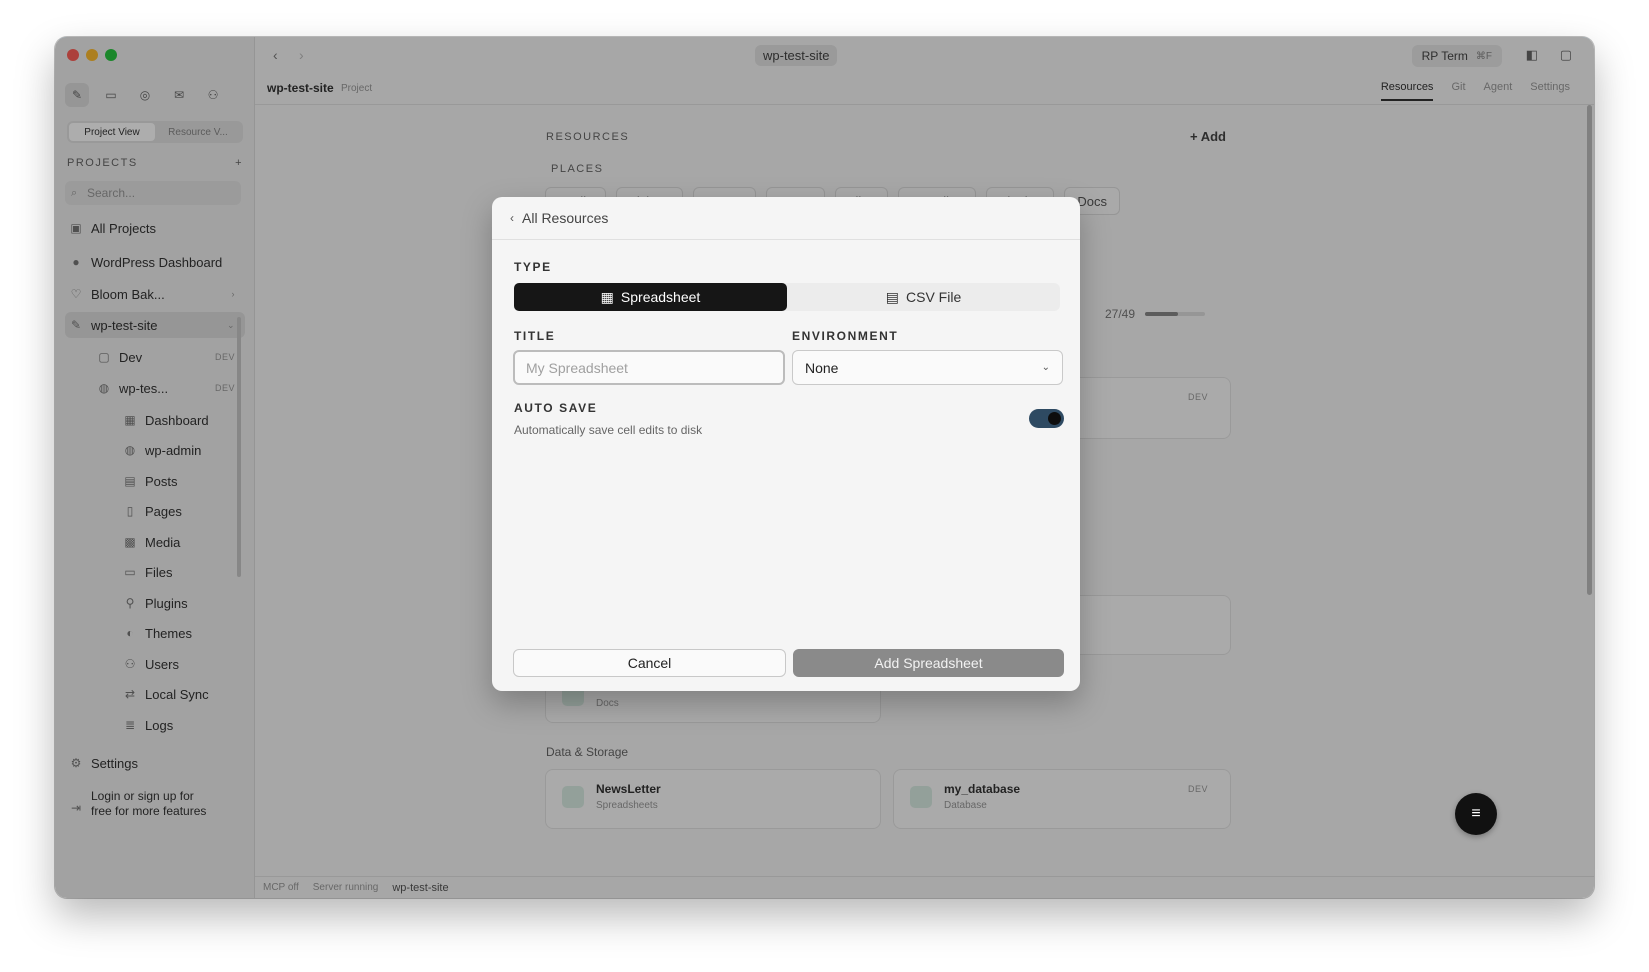 The height and width of the screenshot is (972, 1649). I want to click on dialog-header: ‹ All Resources, so click(786, 218).